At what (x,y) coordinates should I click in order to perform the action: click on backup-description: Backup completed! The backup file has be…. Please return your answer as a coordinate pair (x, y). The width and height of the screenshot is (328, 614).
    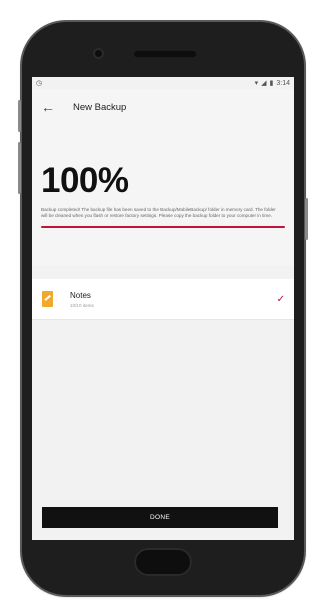
    Looking at the image, I should click on (158, 213).